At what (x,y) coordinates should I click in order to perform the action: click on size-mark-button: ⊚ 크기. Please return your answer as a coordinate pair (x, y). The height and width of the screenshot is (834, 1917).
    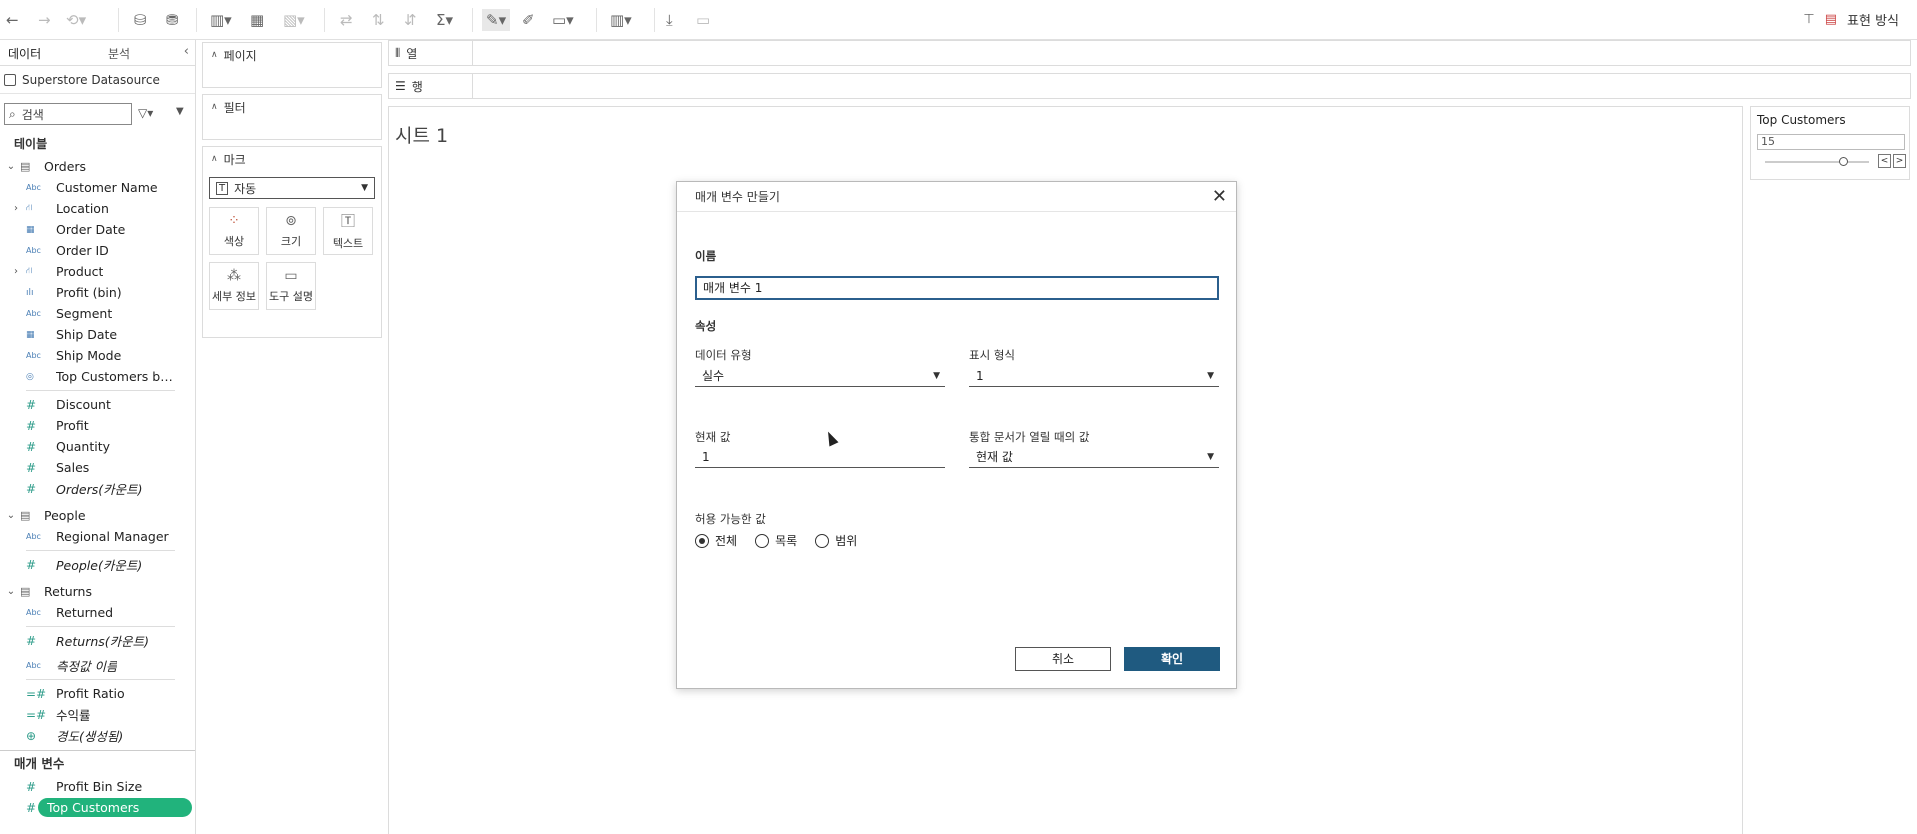
    Looking at the image, I should click on (291, 231).